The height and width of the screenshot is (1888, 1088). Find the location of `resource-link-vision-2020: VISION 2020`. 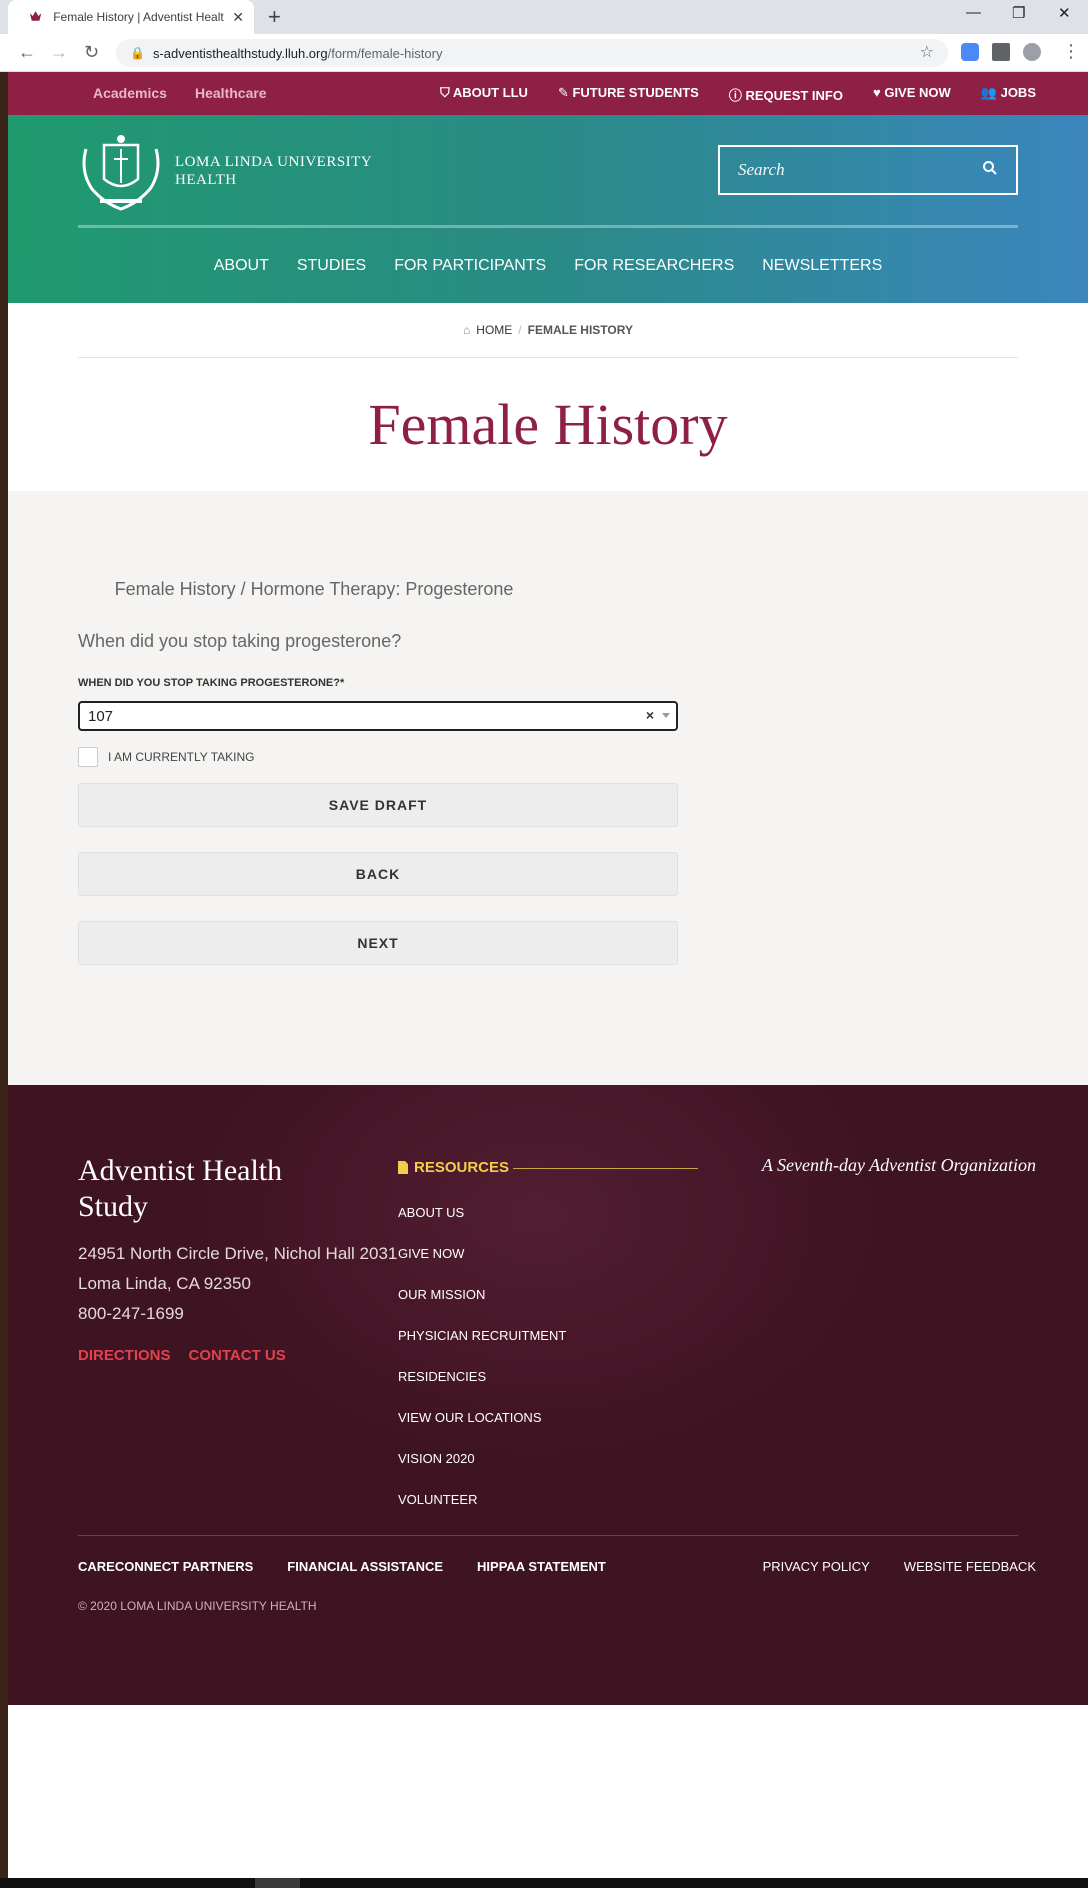

resource-link-vision-2020: VISION 2020 is located at coordinates (482, 1471).